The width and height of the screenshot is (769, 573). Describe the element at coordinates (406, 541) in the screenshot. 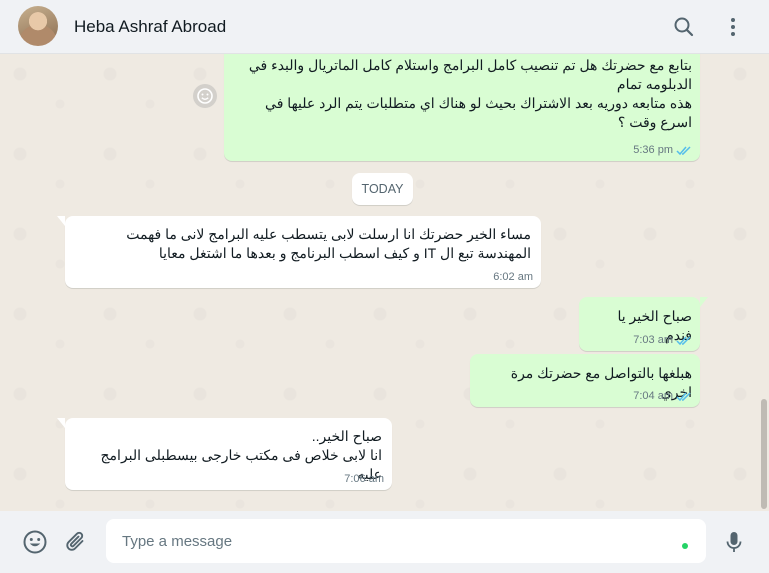

I see `message-input` at that location.